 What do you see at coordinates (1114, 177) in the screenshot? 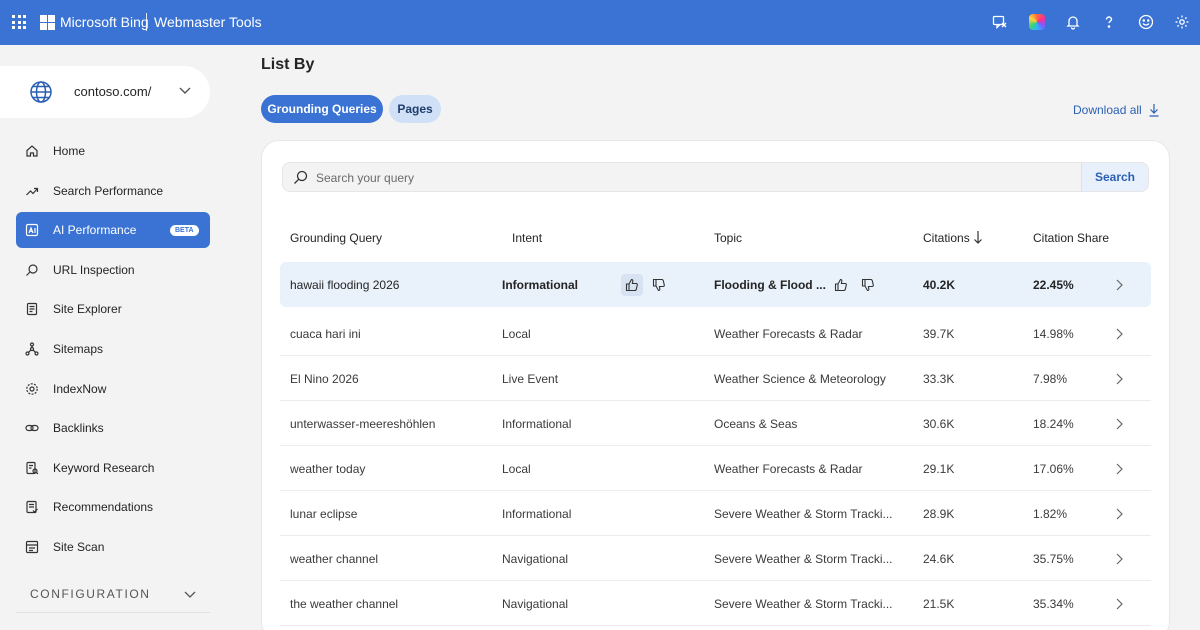
I see `search-button: Search` at bounding box center [1114, 177].